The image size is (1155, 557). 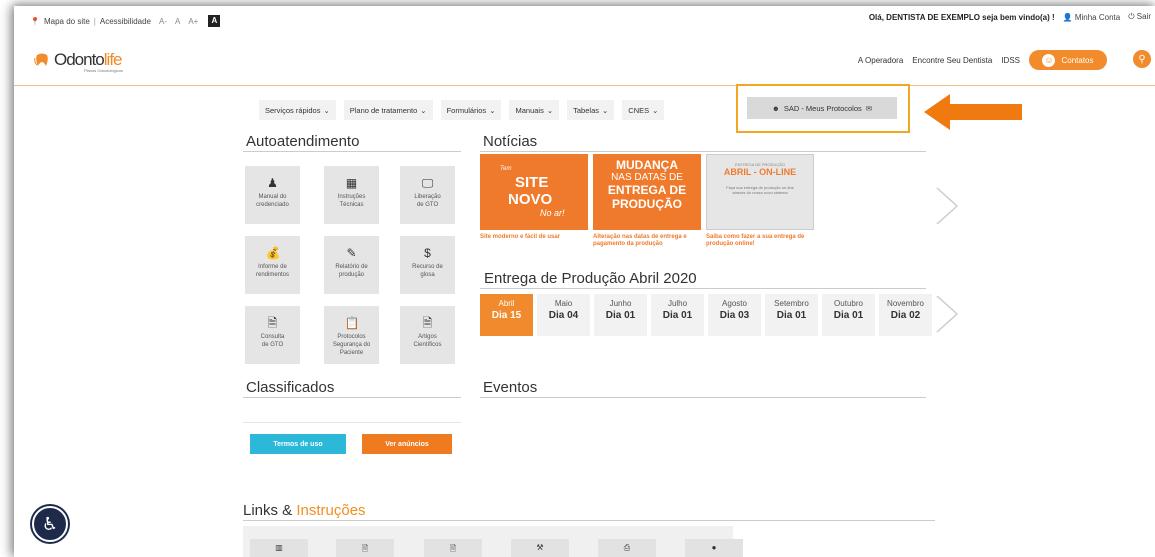 What do you see at coordinates (351, 265) in the screenshot?
I see `tile-relatorio-producao: ✎ Relatório de produção` at bounding box center [351, 265].